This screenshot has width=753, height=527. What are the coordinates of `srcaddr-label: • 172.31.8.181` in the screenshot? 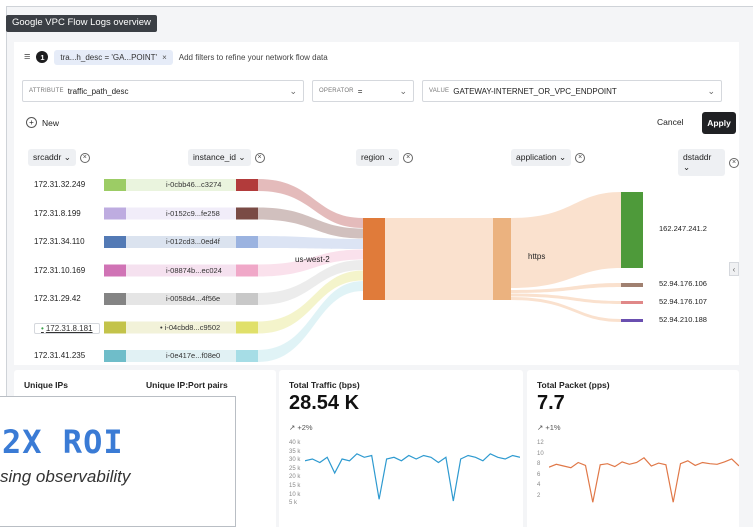 It's located at (67, 328).